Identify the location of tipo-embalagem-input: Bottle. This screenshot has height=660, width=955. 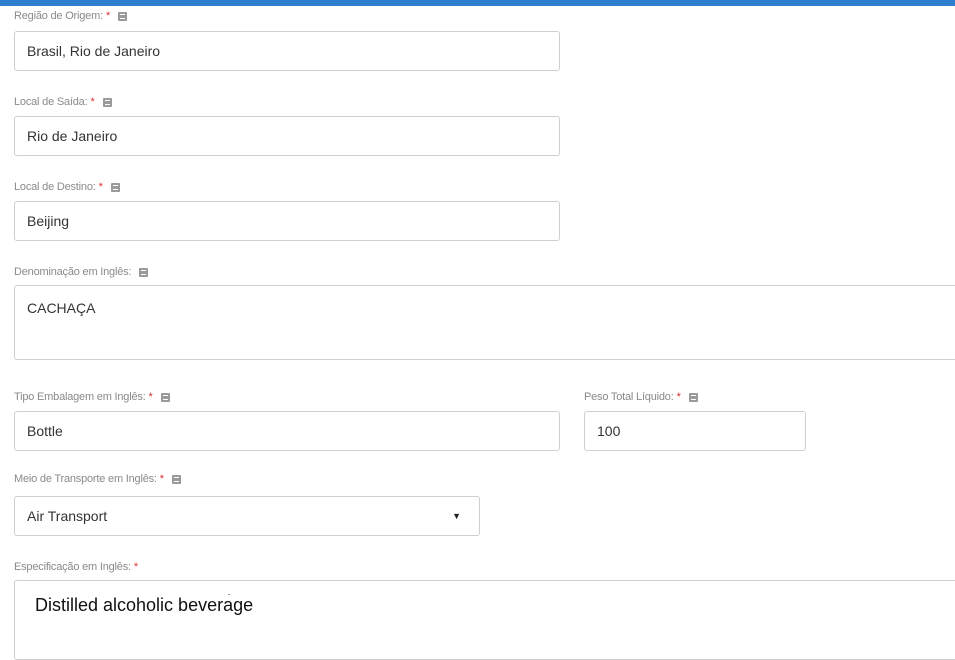
(287, 431).